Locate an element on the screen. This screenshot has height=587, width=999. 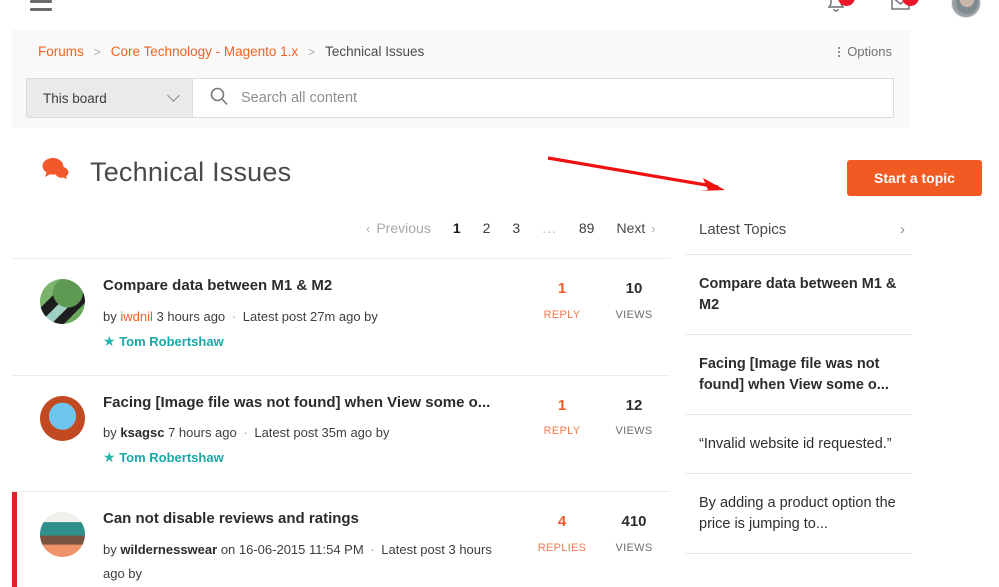
list-item: Compare data between M1 & M2 is located at coordinates (798, 294).